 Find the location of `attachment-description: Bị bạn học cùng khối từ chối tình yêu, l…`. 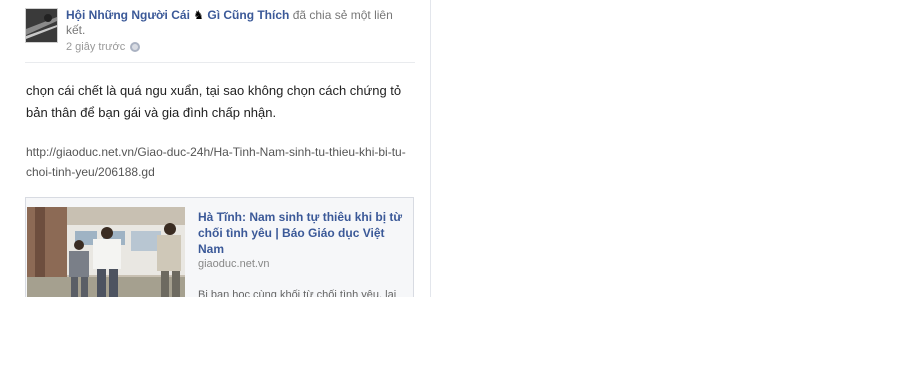

attachment-description: Bị bạn học cùng khối từ chối tình yêu, l… is located at coordinates (297, 293).